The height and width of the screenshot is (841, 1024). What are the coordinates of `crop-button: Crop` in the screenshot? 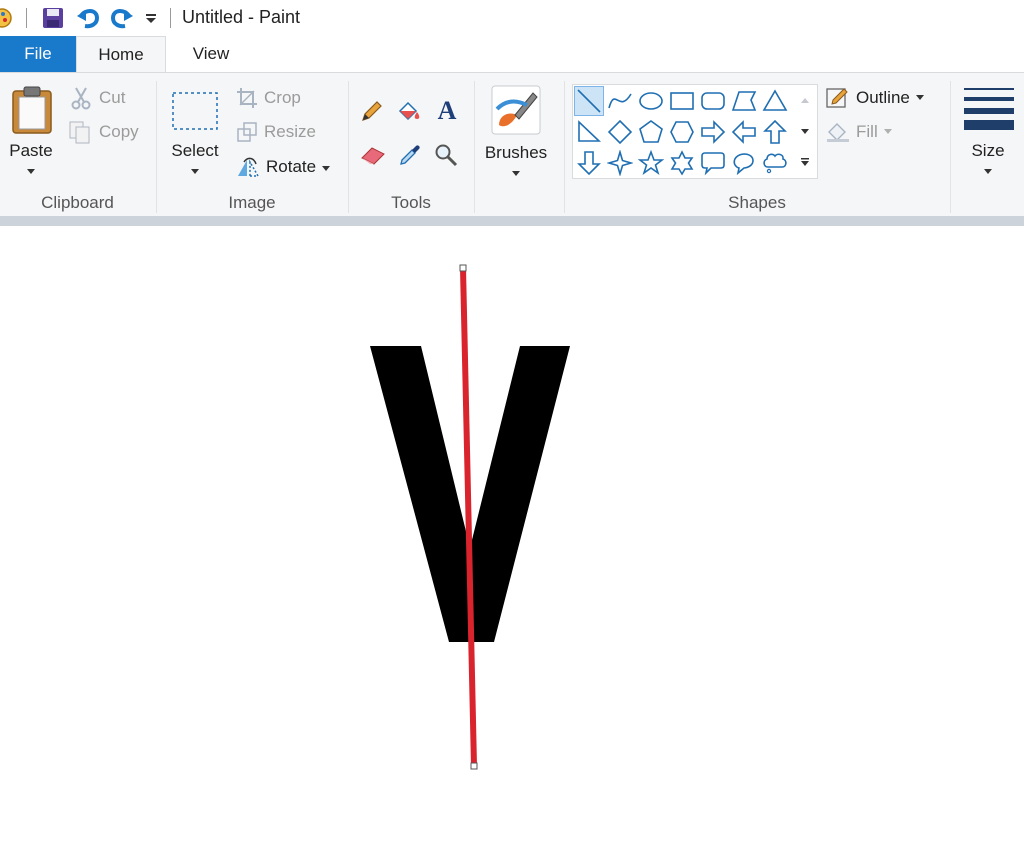 It's located at (268, 98).